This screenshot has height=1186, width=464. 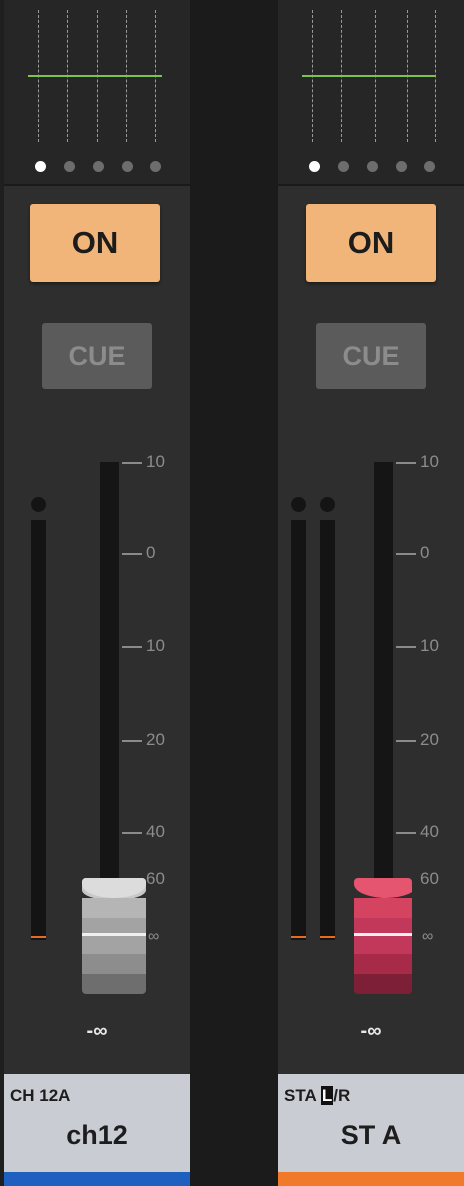 What do you see at coordinates (40, 1095) in the screenshot?
I see `channel-id: CH 12A` at bounding box center [40, 1095].